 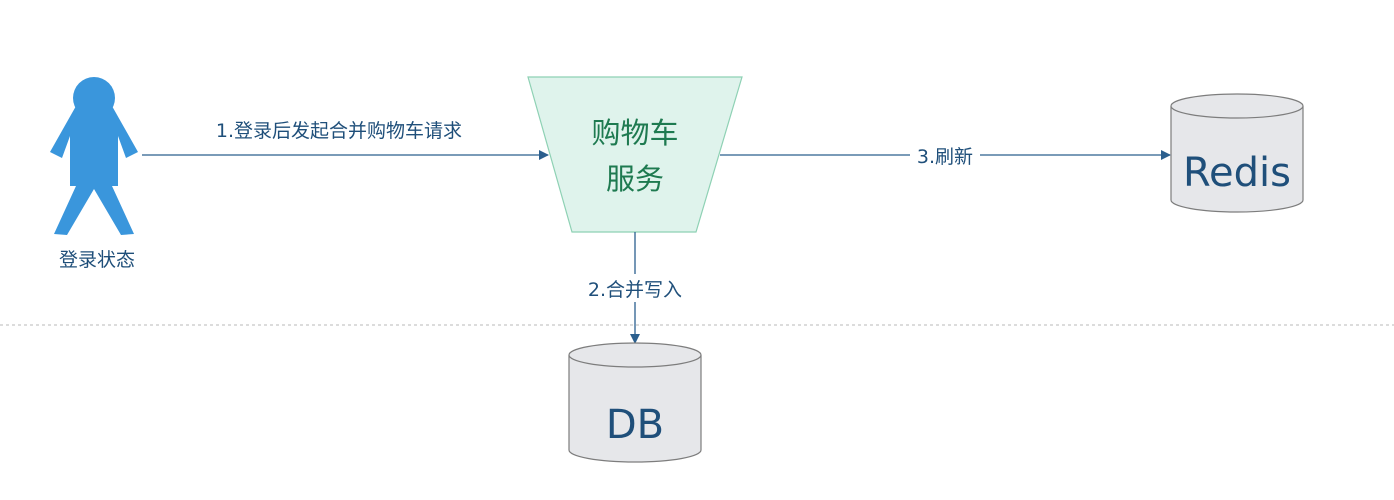 I want to click on merge-write-label: 2.合并写入, so click(x=635, y=290).